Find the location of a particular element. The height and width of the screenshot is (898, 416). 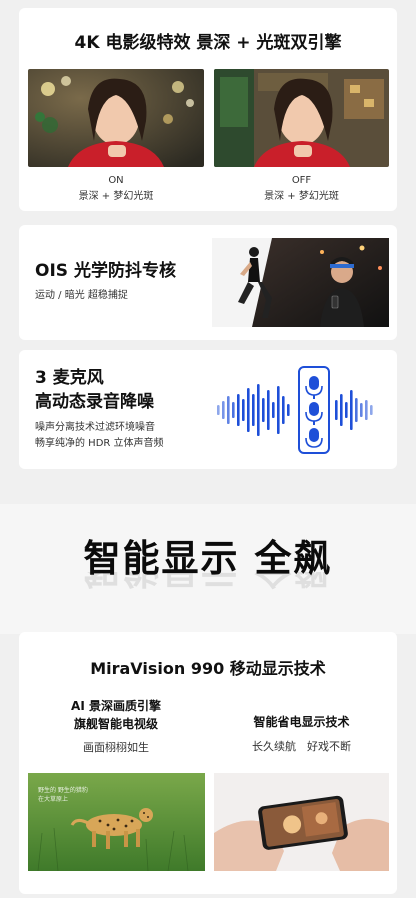

bokeh-on-label: ON is located at coordinates (116, 180).